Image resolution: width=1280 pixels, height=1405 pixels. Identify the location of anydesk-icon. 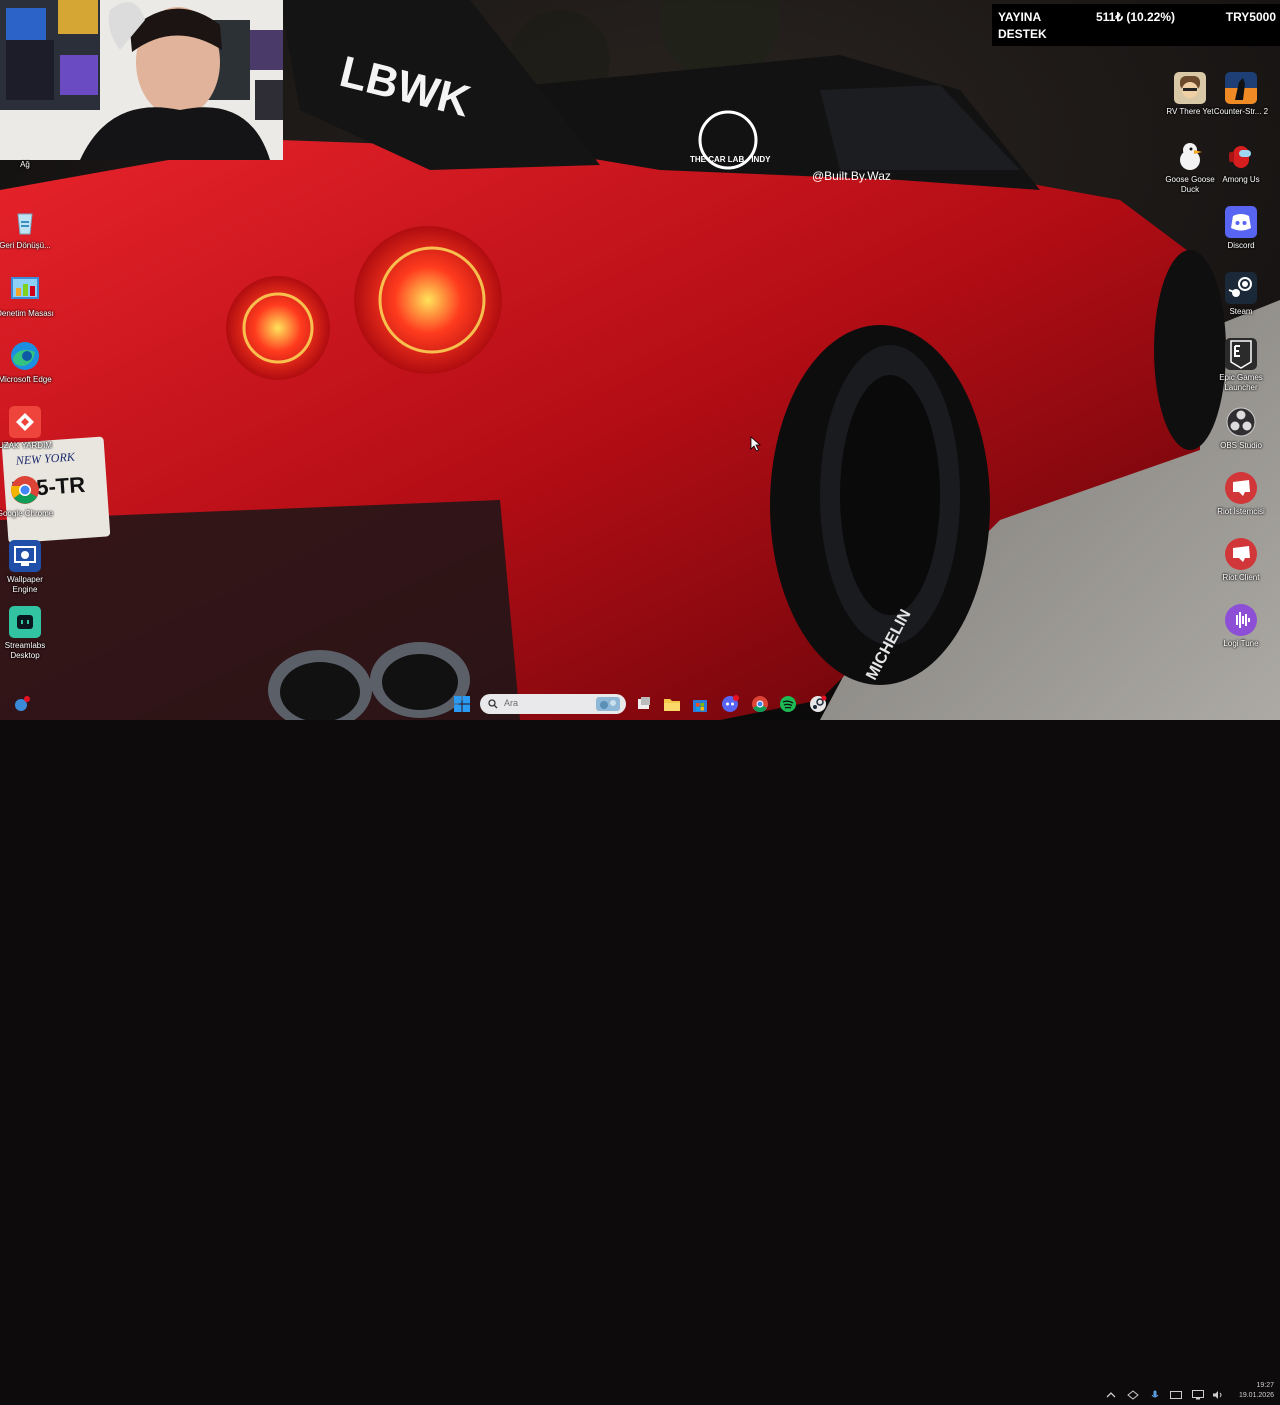
(25, 422).